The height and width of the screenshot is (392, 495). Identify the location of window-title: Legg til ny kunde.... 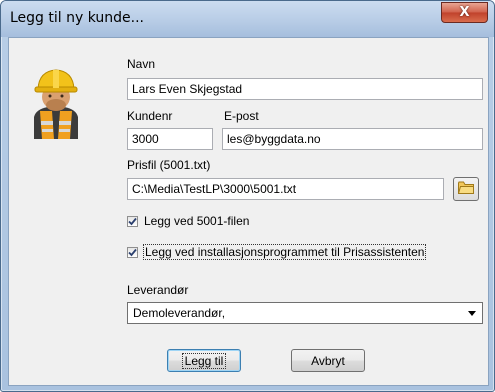
(77, 18).